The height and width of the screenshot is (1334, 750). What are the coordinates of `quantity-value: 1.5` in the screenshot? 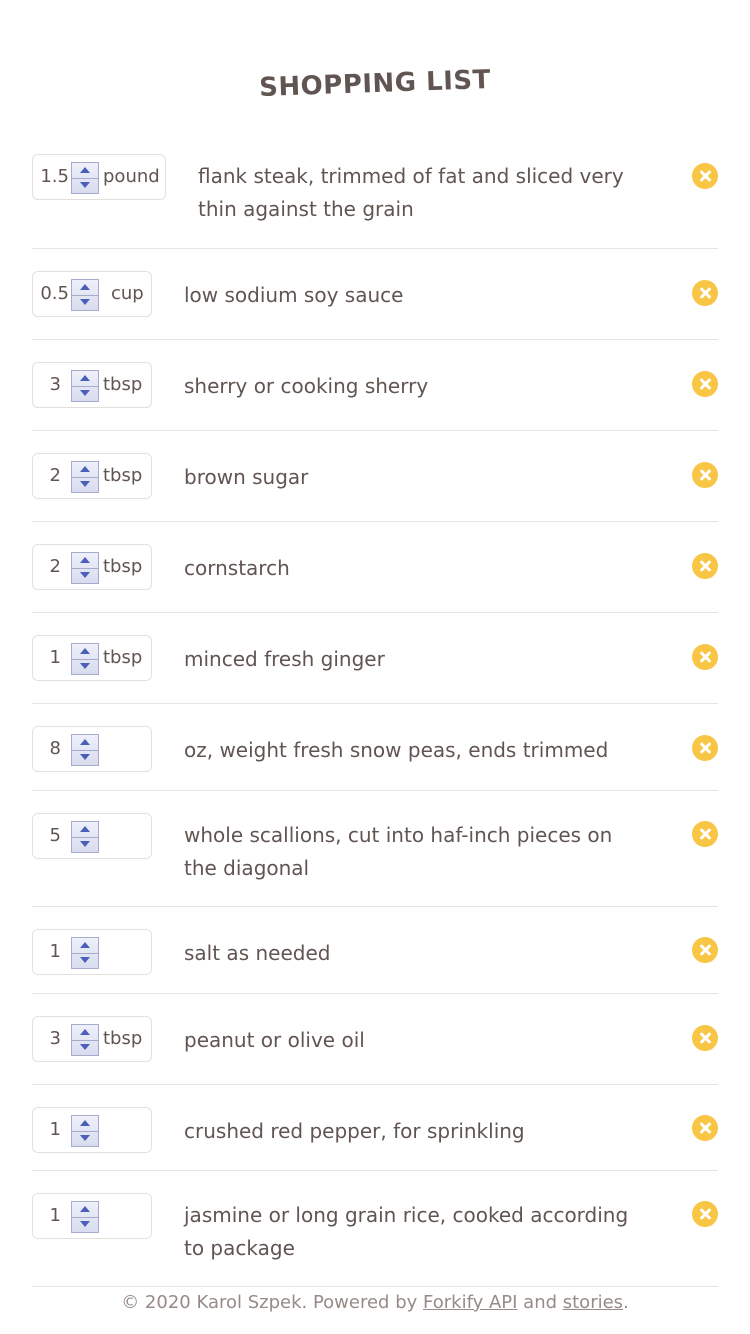 It's located at (51, 177).